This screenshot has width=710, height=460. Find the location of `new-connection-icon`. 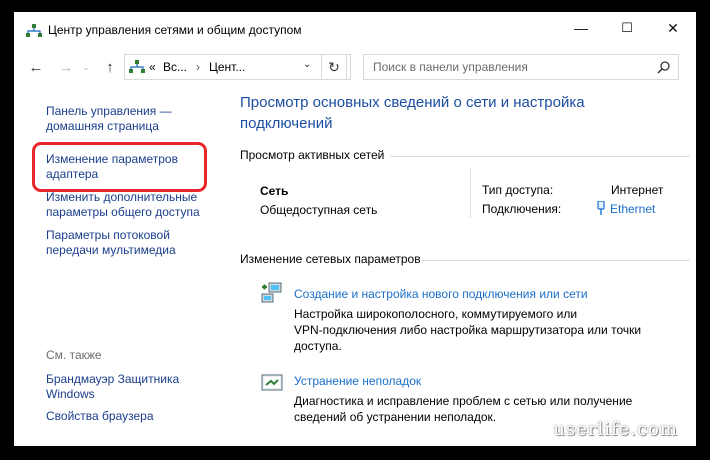

new-connection-icon is located at coordinates (271, 292).